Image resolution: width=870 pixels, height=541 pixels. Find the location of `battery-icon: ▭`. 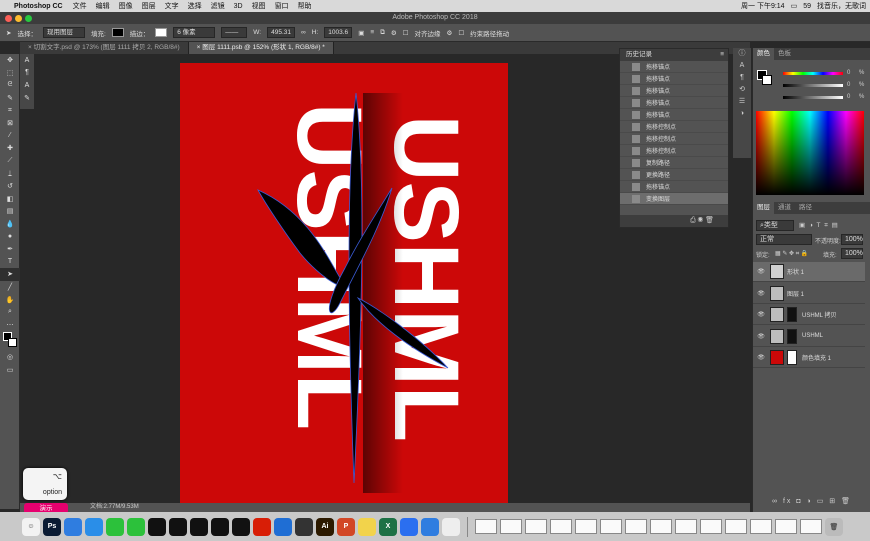

battery-icon: ▭ is located at coordinates (794, 6).